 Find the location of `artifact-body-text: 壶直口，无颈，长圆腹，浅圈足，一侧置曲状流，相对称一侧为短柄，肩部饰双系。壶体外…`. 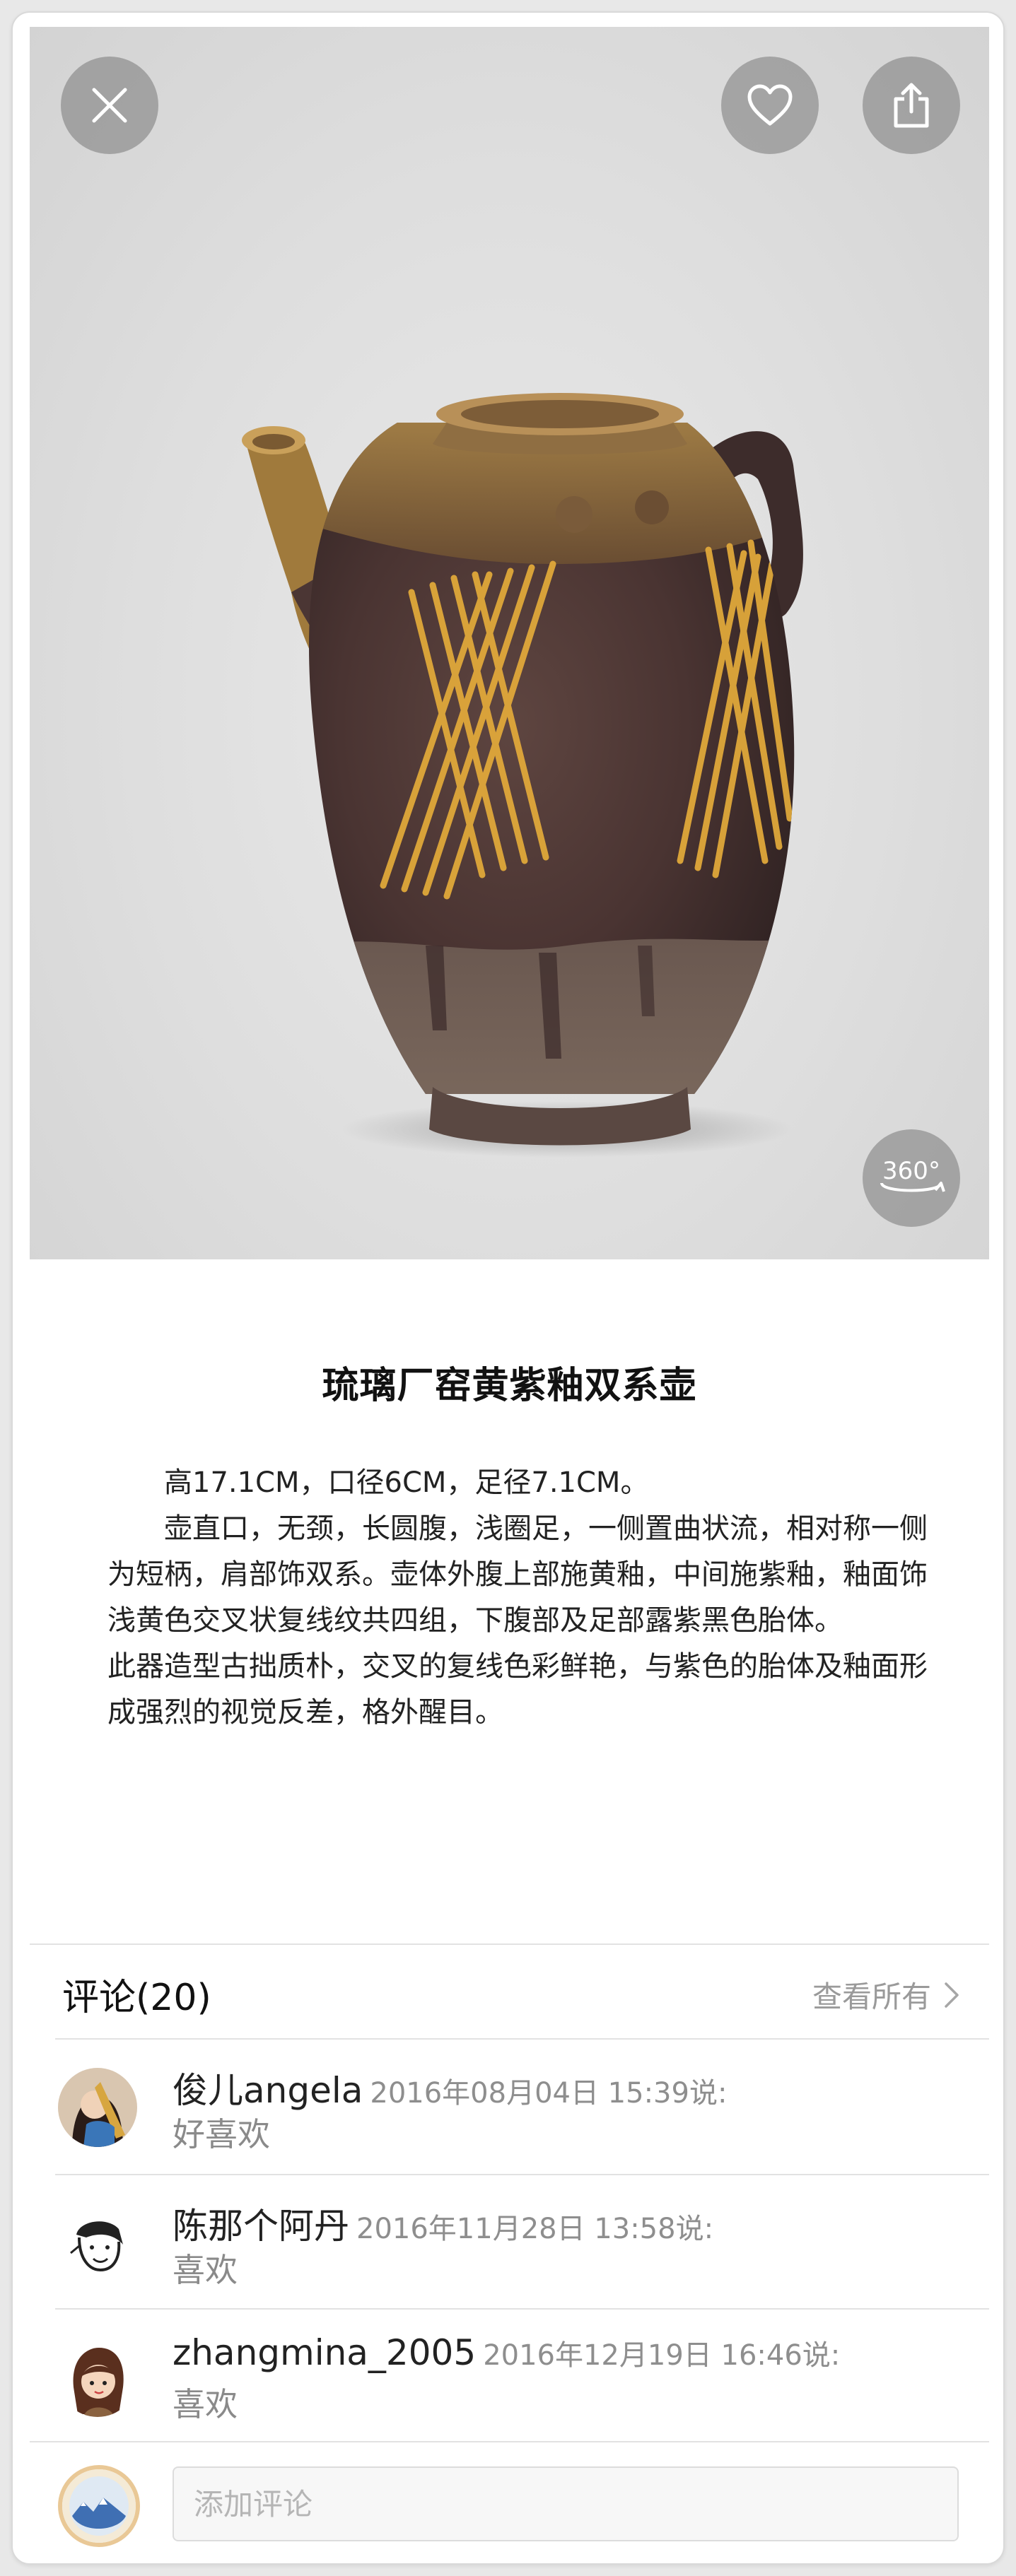

artifact-body-text: 壶直口，无颈，长圆腹，浅圈足，一侧置曲状流，相对称一侧为短柄，肩部饰双系。壶体外… is located at coordinates (517, 1574).